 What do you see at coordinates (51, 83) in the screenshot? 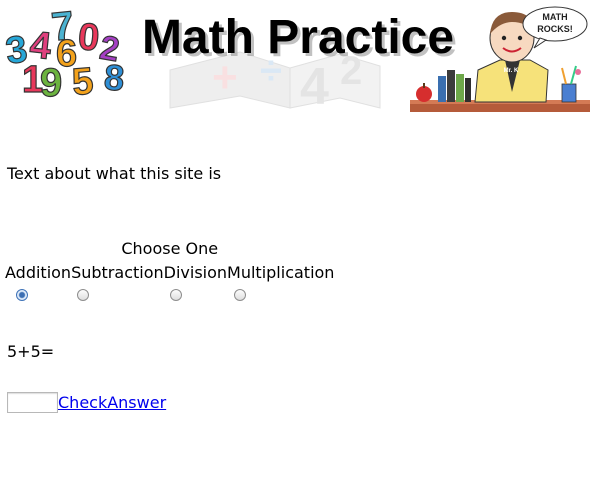
I see `logo-digit: 9` at bounding box center [51, 83].